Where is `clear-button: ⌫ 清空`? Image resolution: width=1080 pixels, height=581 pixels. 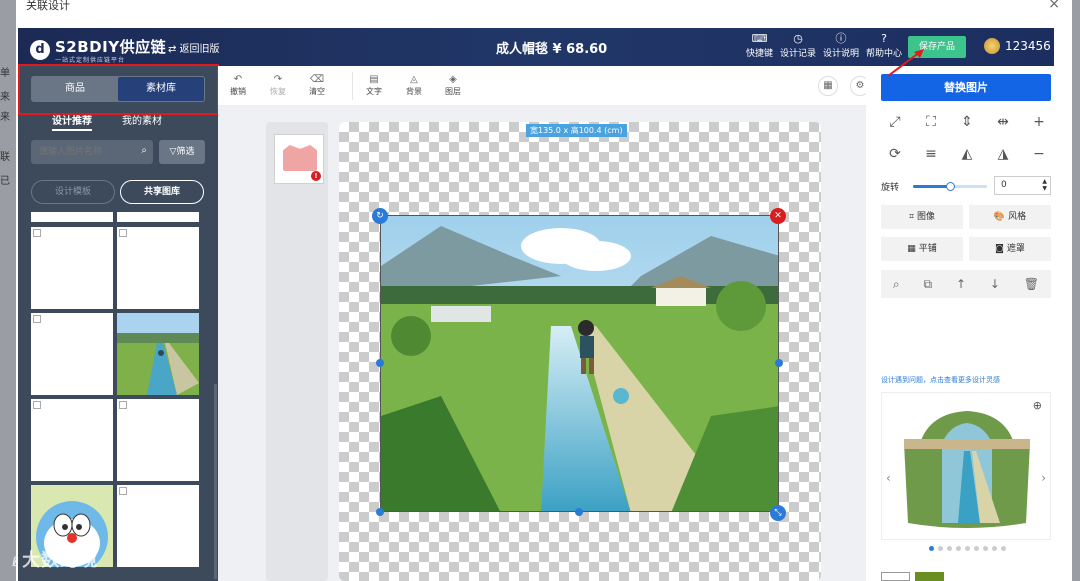 clear-button: ⌫ 清空 is located at coordinates (317, 85).